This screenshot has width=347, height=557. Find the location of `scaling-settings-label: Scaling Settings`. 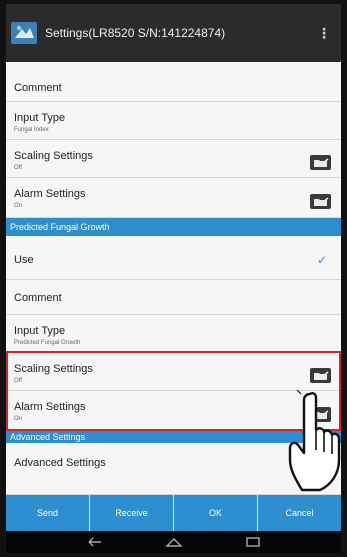

scaling-settings-label: Scaling Settings is located at coordinates (53, 156).